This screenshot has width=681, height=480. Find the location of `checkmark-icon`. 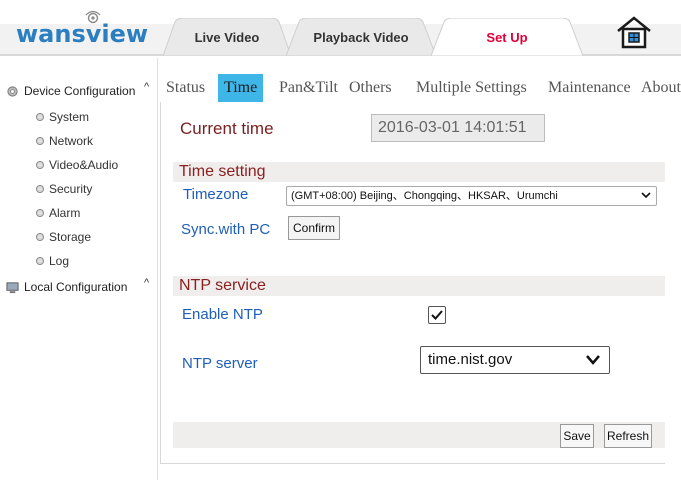

checkmark-icon is located at coordinates (437, 315).